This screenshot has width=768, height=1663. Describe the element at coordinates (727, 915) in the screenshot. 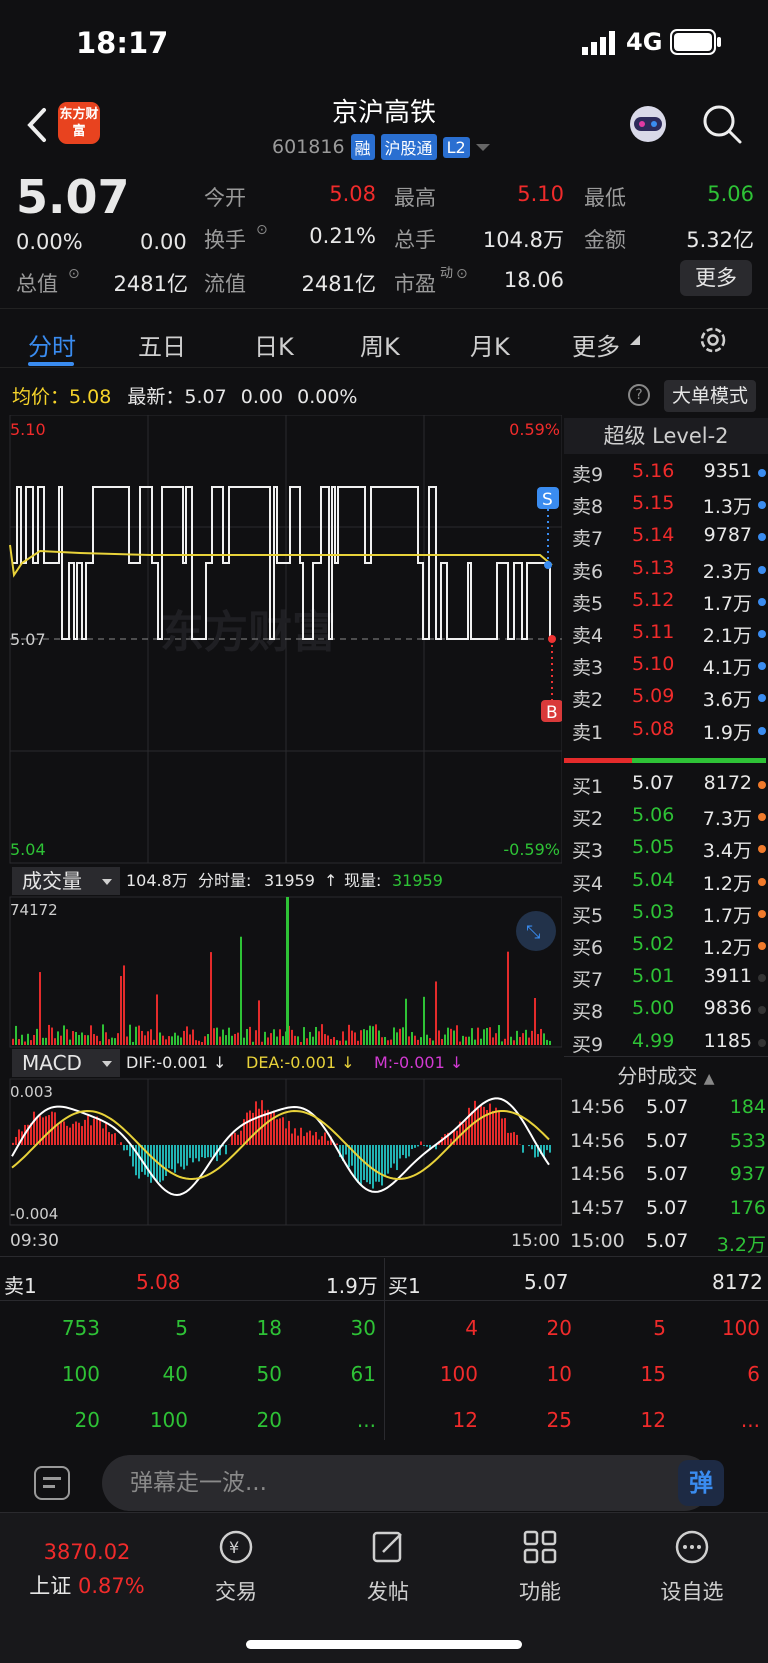

I see `bid-volume: 1.7万` at that location.